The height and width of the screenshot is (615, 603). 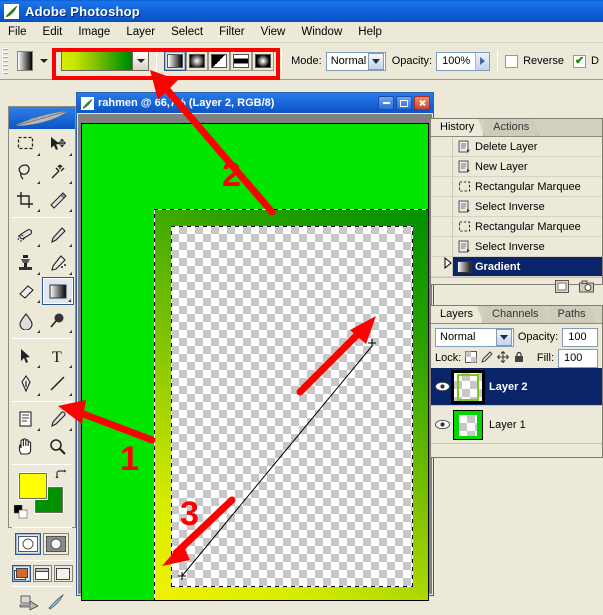 What do you see at coordinates (58, 356) in the screenshot?
I see `type-tool: T` at bounding box center [58, 356].